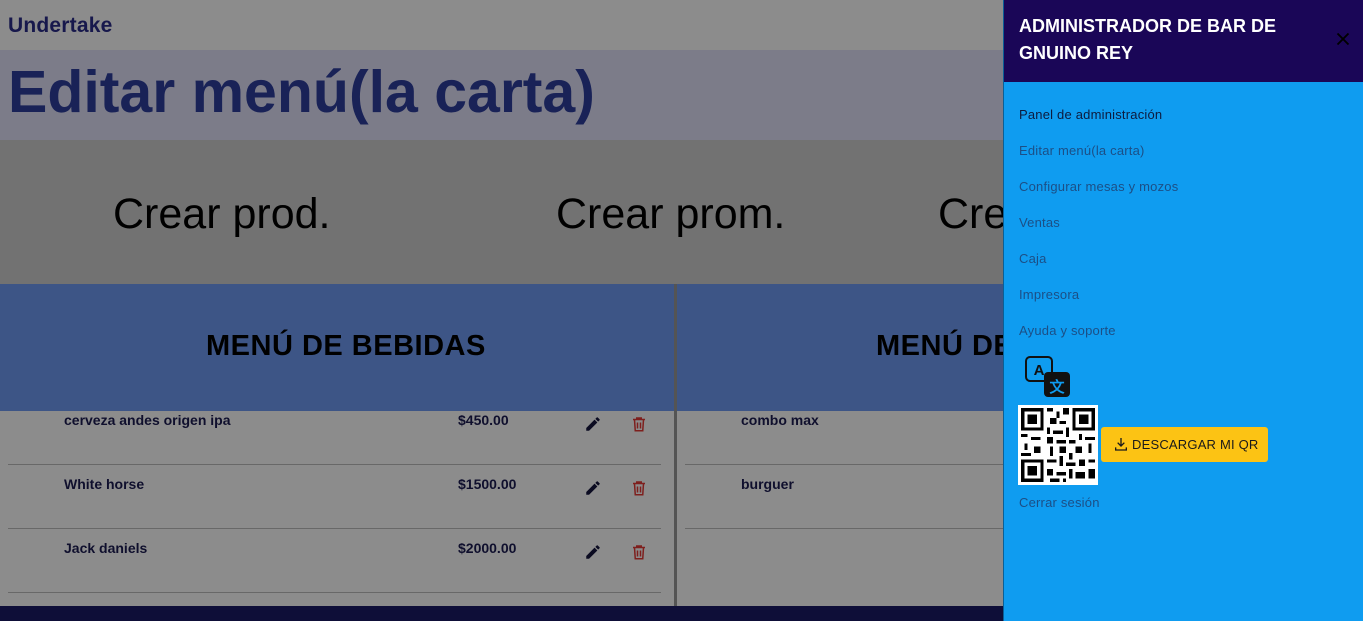 The width and height of the screenshot is (1363, 621). I want to click on menu-item-sales: Ventas, so click(1039, 222).